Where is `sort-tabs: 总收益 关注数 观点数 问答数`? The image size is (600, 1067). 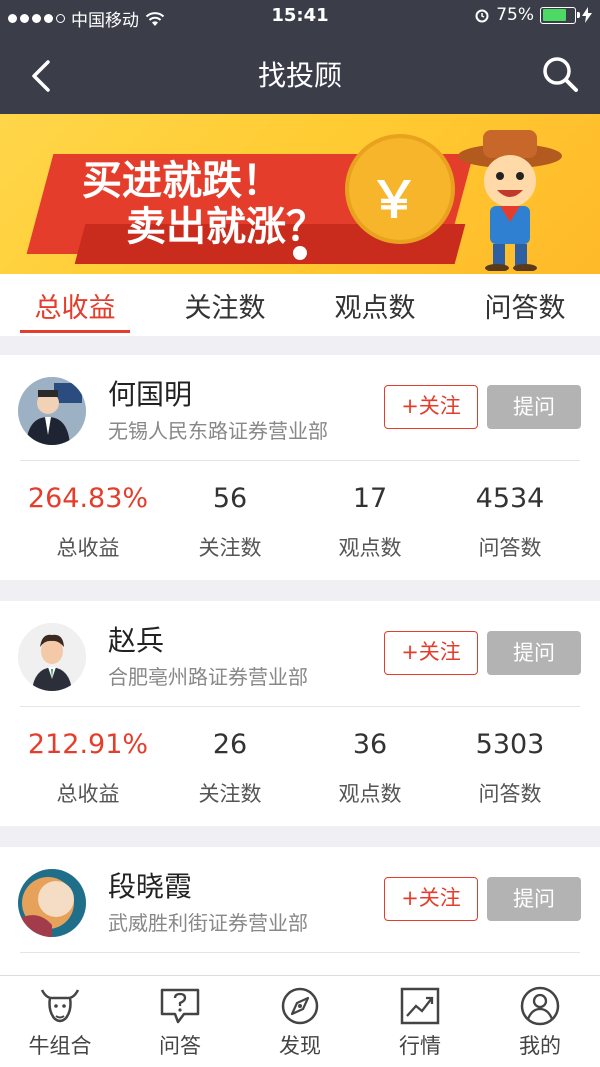
sort-tabs: 总收益 关注数 观点数 问答数 is located at coordinates (300, 305).